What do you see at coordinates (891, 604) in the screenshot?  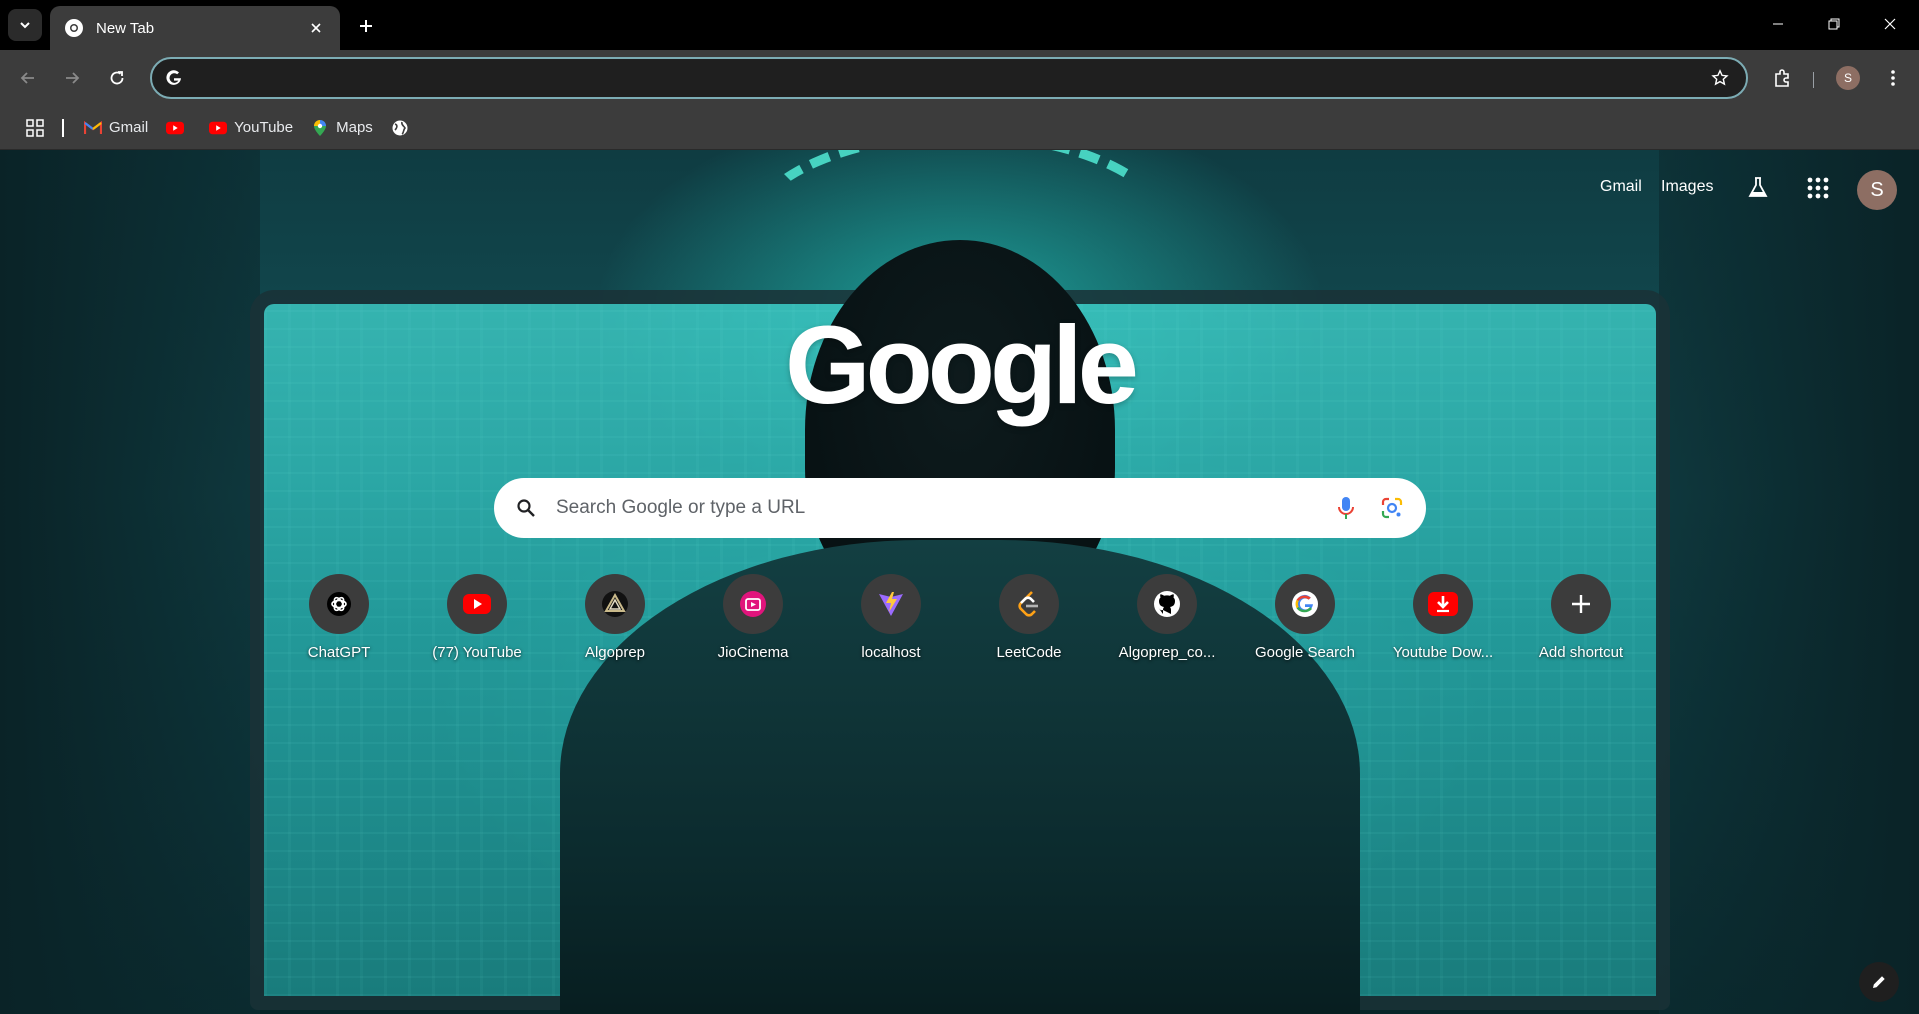 I see `vite-icon` at bounding box center [891, 604].